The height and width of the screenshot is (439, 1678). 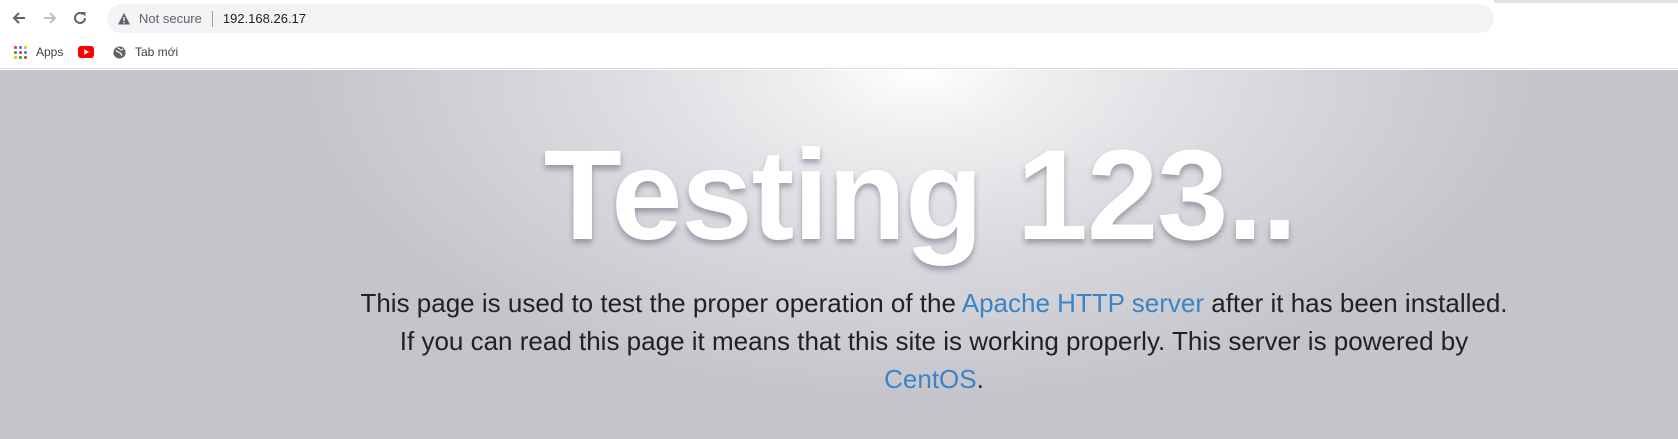 I want to click on apache-link: Apache HTTP server, so click(x=1083, y=303).